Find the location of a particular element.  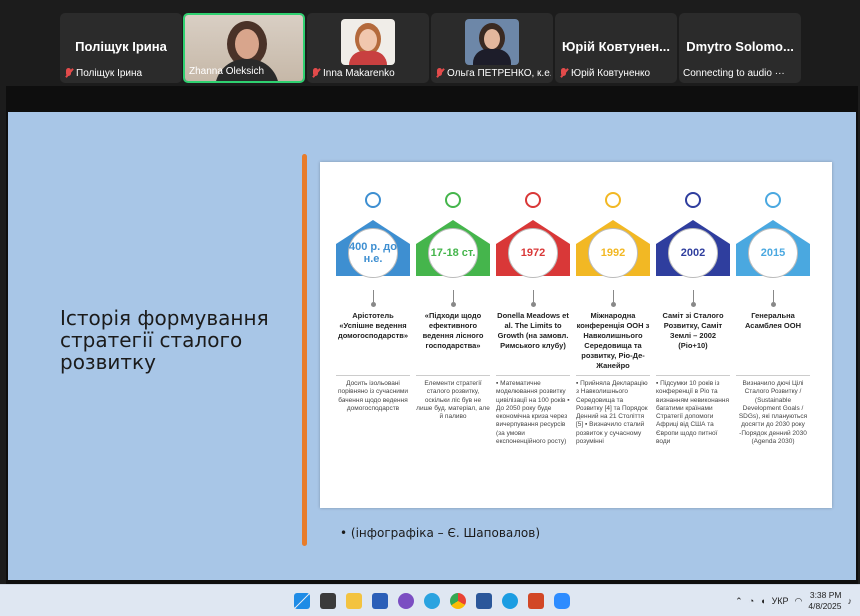

timeline-year: 2002 is located at coordinates (693, 253).